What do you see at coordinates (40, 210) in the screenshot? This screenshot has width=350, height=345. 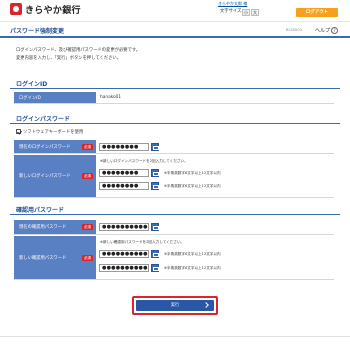 I see `confirm-password-section-title: 確認用パスワード` at bounding box center [40, 210].